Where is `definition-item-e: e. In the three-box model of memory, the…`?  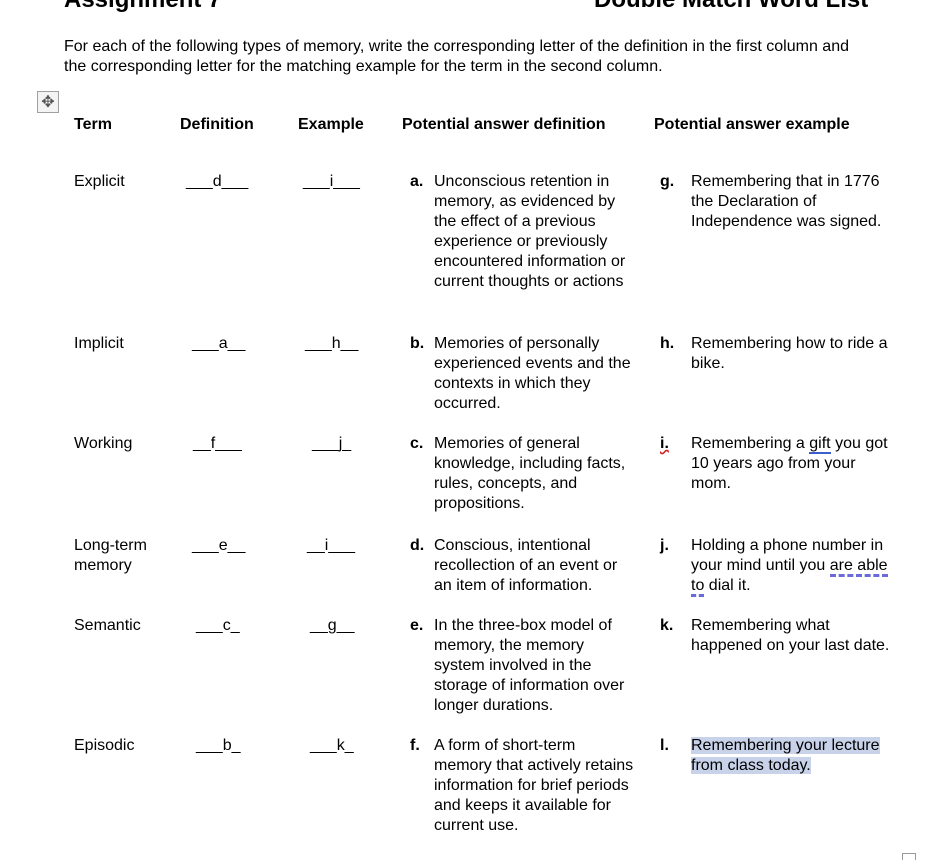
definition-item-e: e. In the three-box model of memory, the… is located at coordinates (522, 666).